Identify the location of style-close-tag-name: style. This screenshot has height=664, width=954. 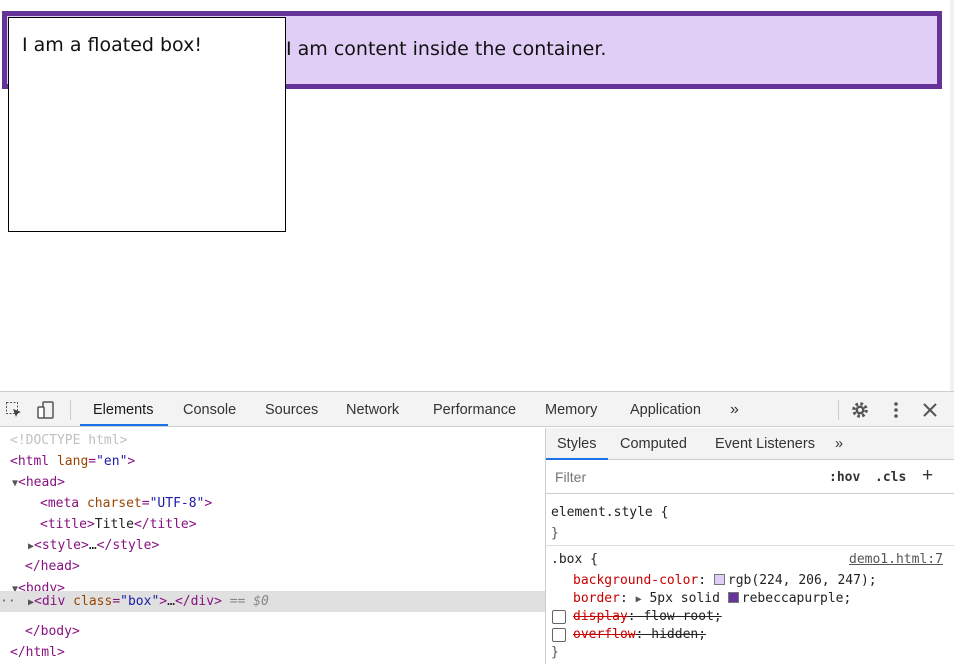
(132, 545).